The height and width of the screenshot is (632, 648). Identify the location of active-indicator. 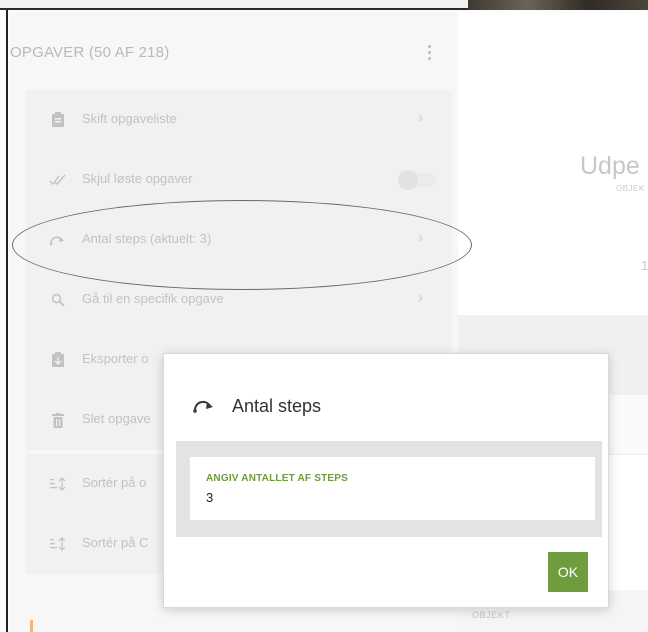
(31, 626).